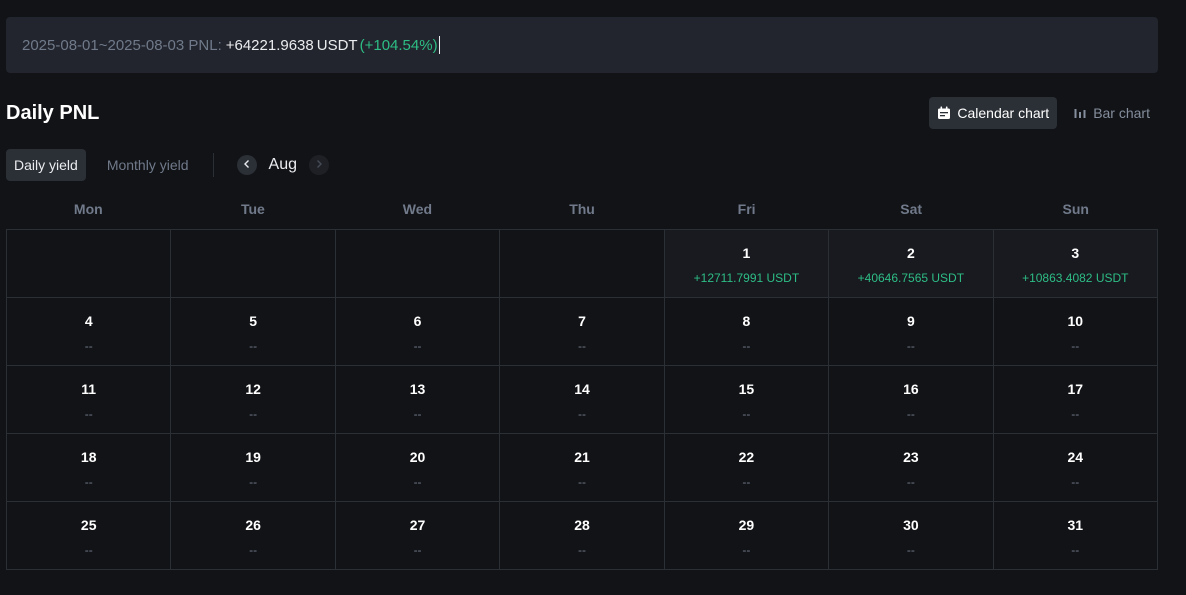 This screenshot has width=1186, height=595. Describe the element at coordinates (746, 278) in the screenshot. I see `day-pnl-value: +12711.7991 USDT` at that location.